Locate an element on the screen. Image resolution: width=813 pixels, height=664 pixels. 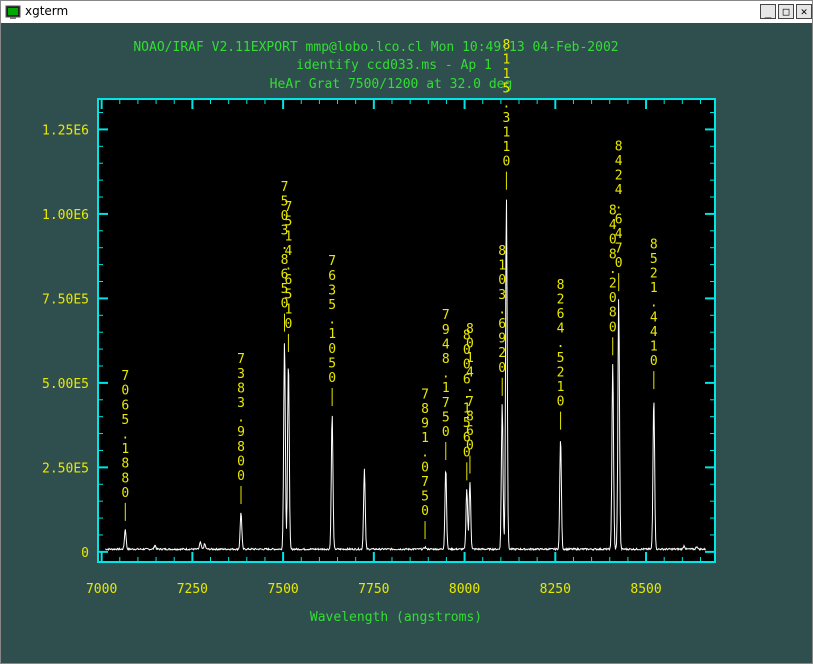
line-id-label: 7948.1750 is located at coordinates (446, 374).